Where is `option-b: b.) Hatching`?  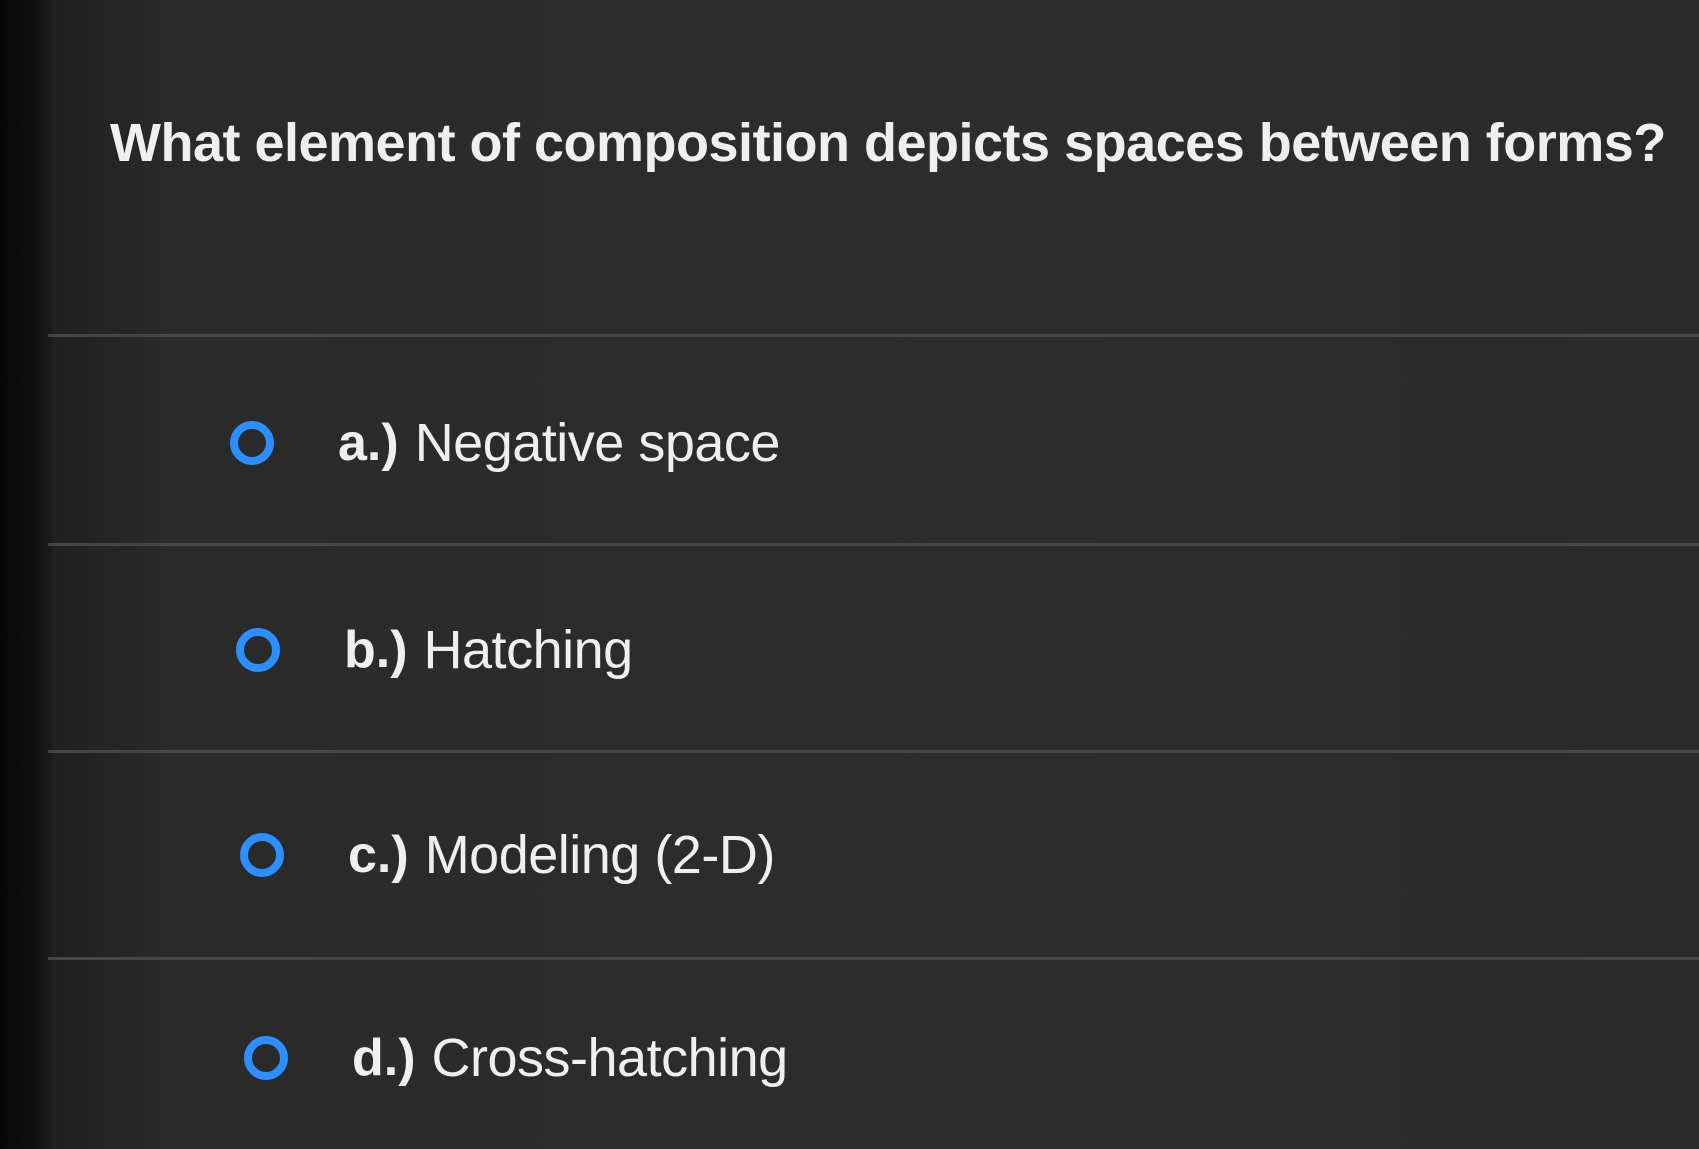 option-b: b.) Hatching is located at coordinates (434, 650).